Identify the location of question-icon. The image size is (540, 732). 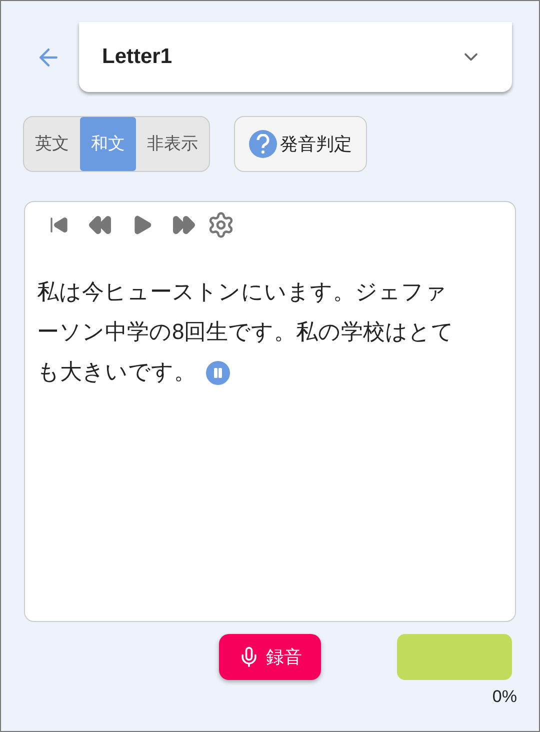
(263, 144).